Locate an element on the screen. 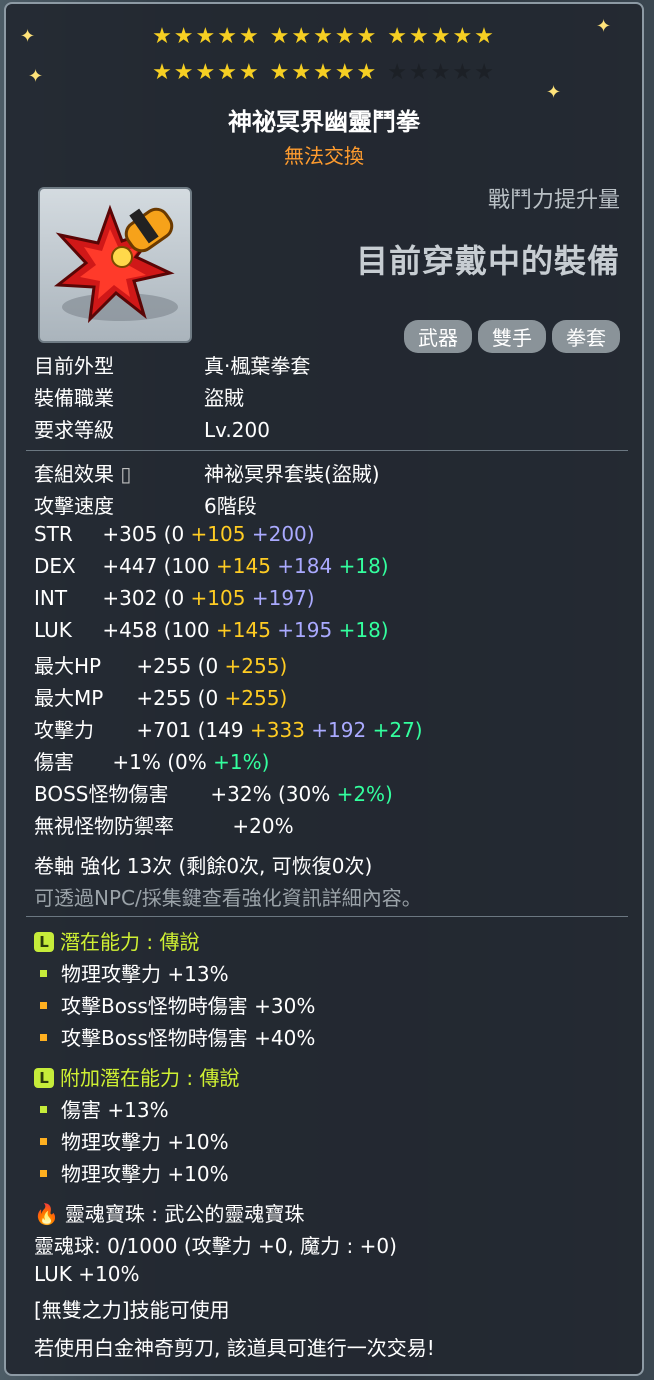 The image size is (654, 1380). soul-bonus-line: LUK +10% is located at coordinates (87, 1274).